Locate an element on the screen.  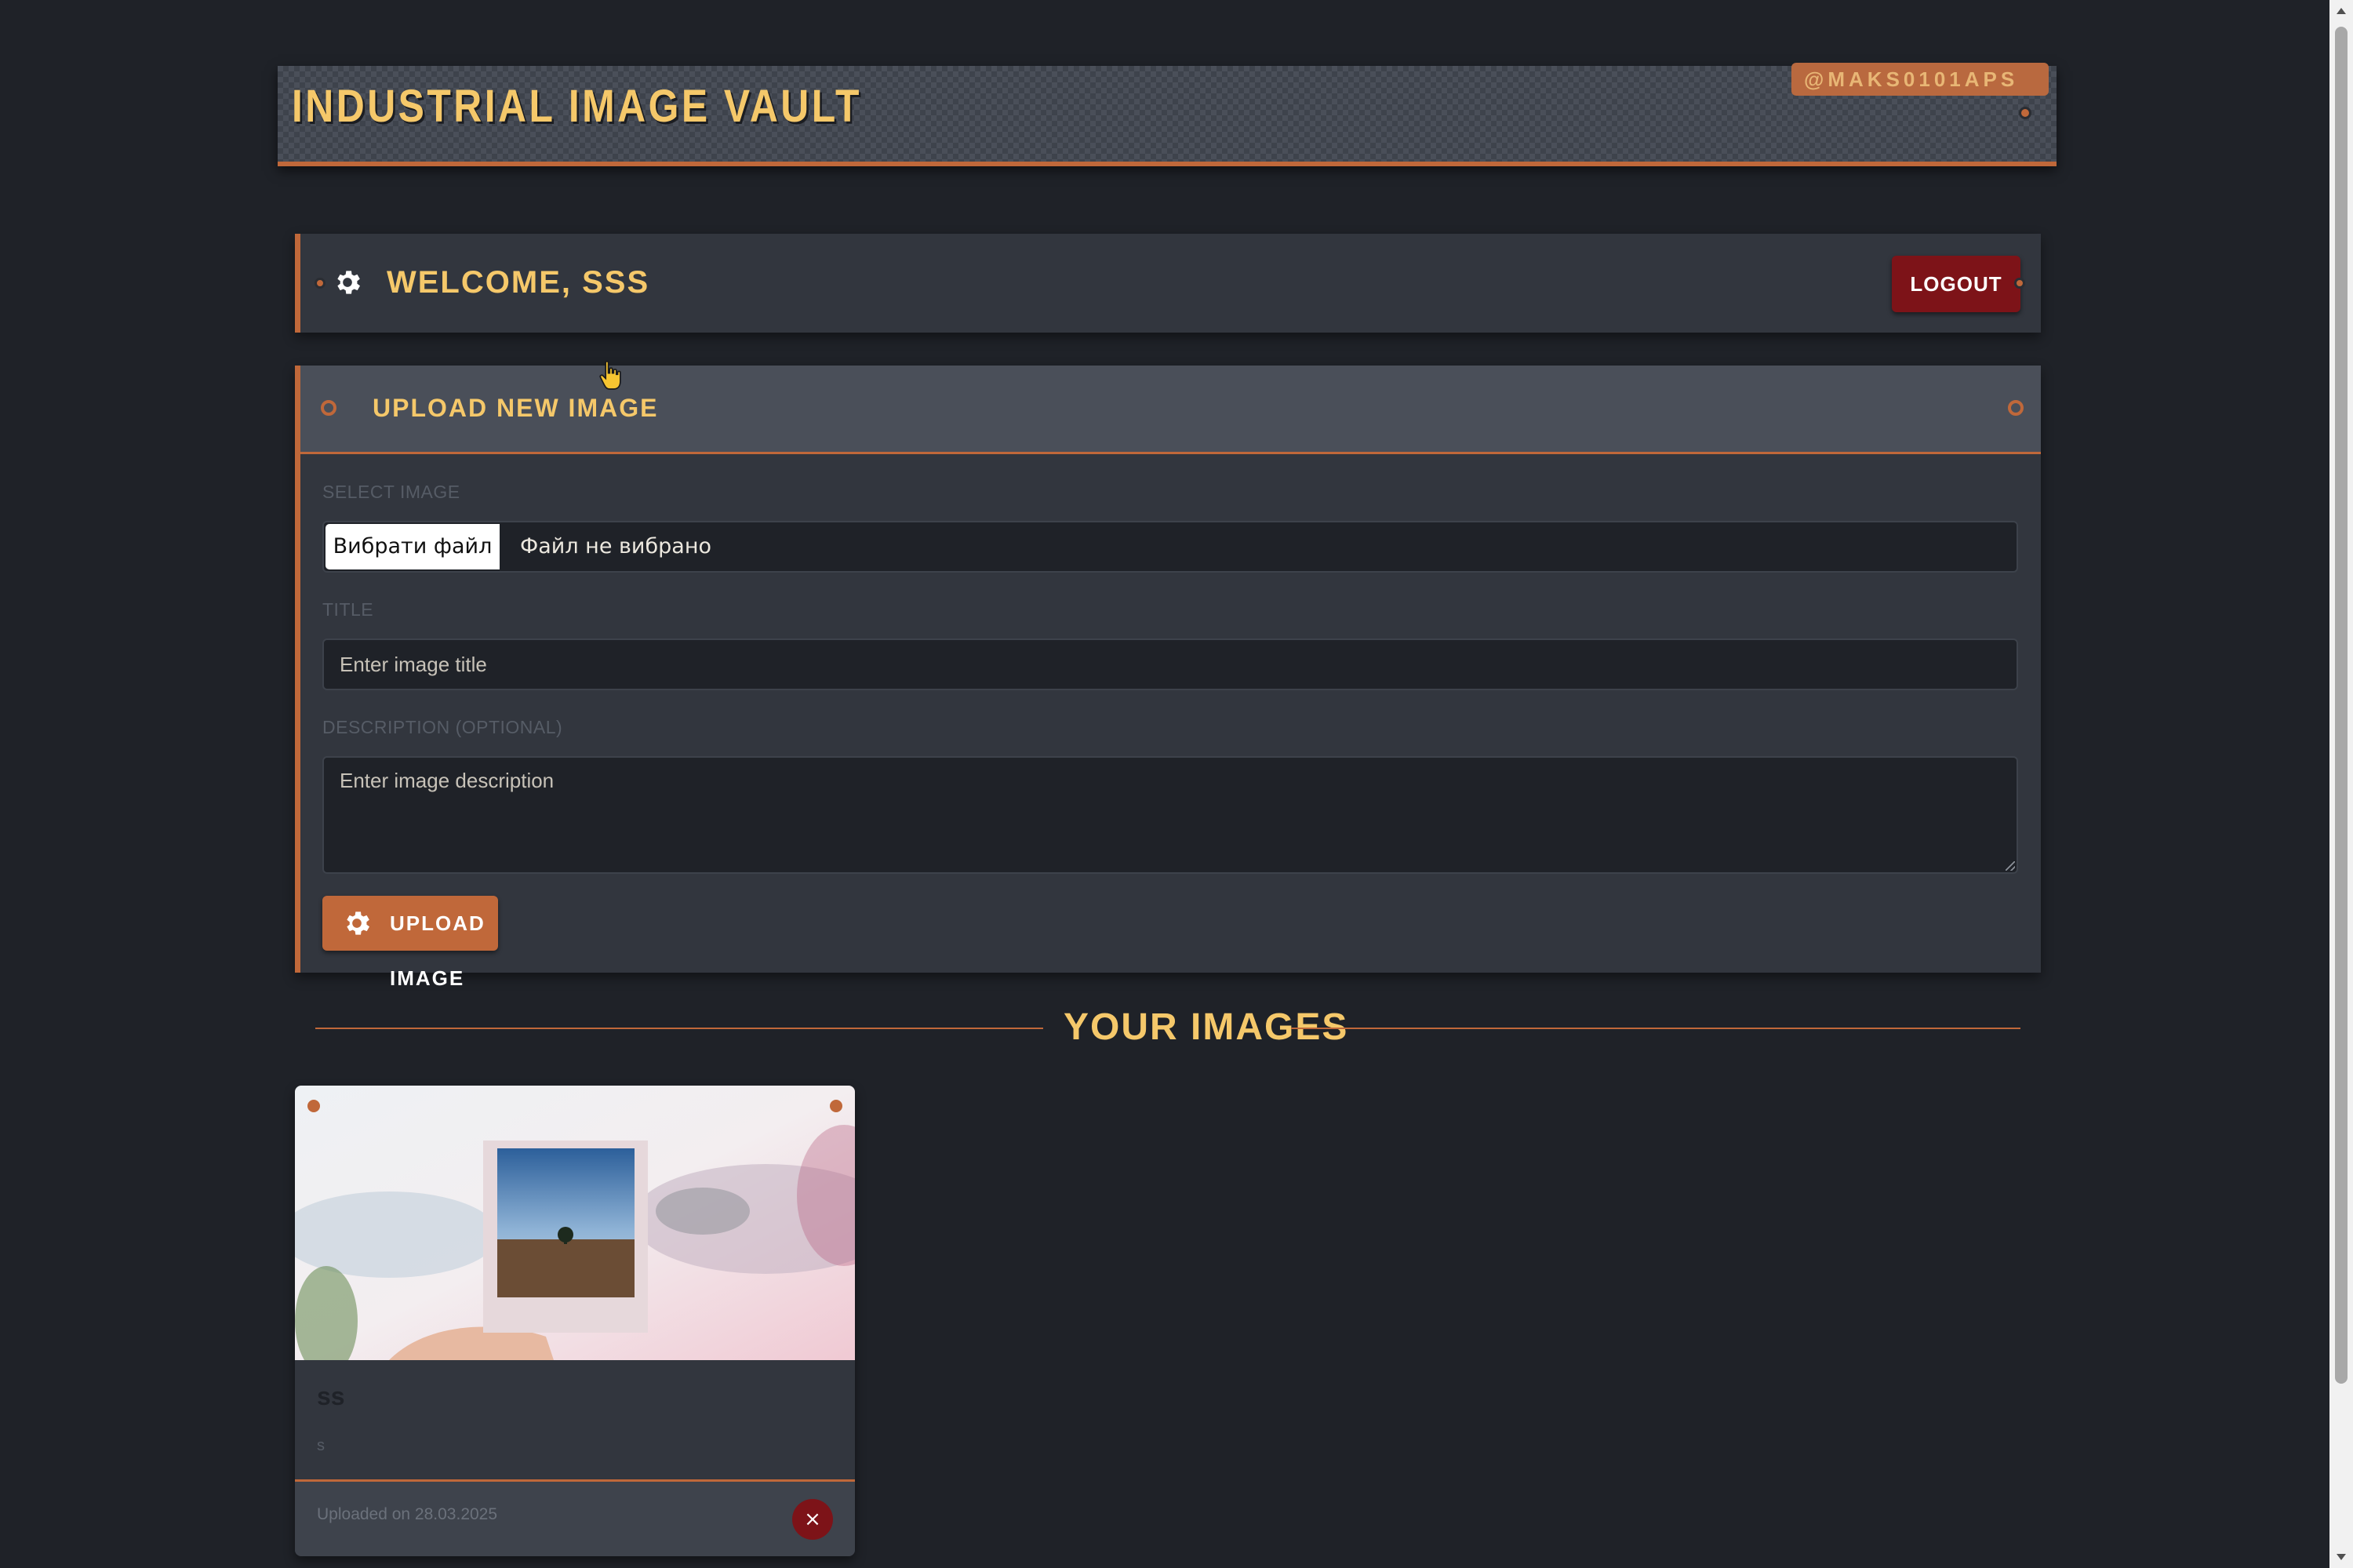
title-label: TITLE is located at coordinates (348, 609).